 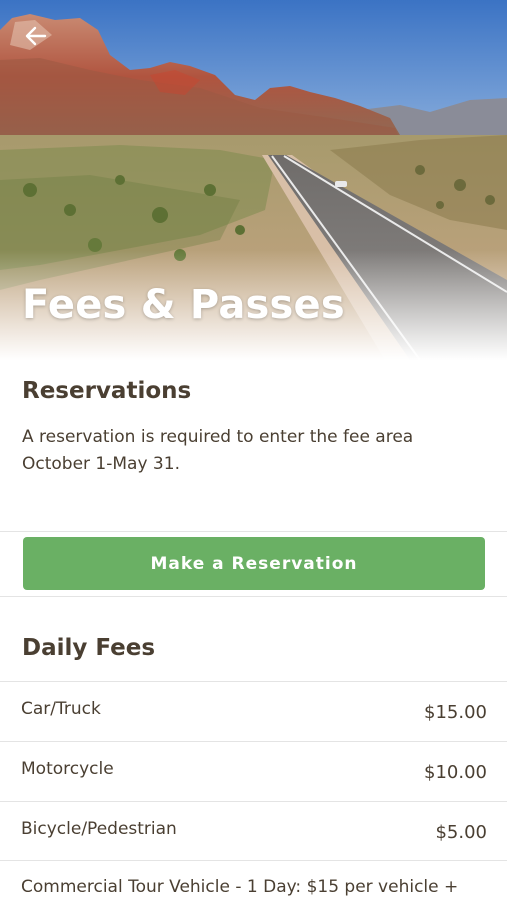 I want to click on fee-row: Car/Truck $15.00, so click(x=253, y=710).